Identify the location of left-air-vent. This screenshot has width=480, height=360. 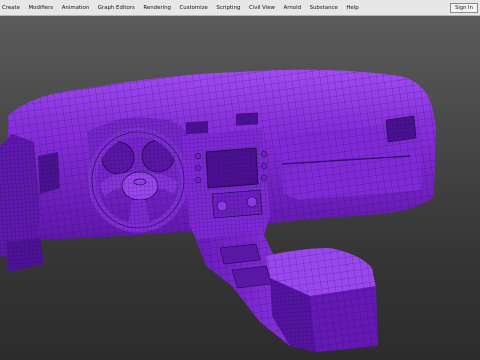
(49, 173).